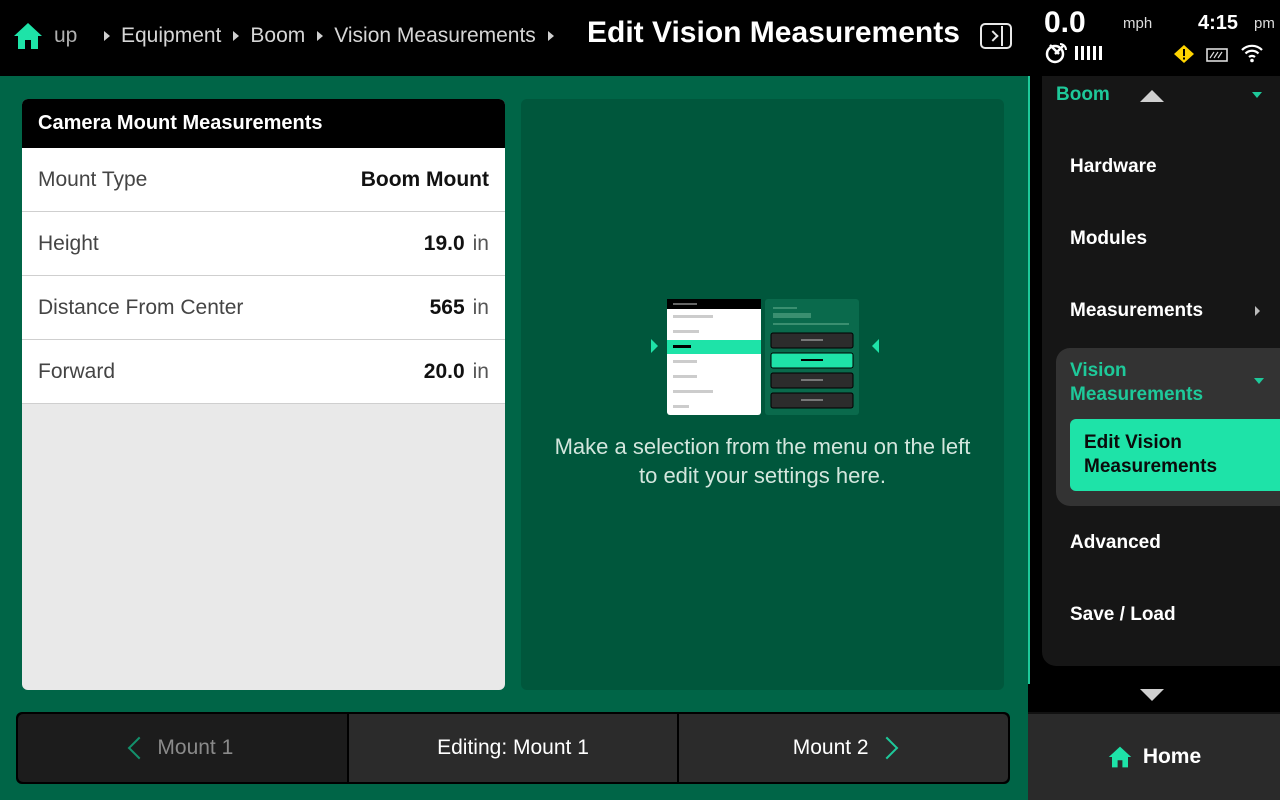 The image size is (1280, 800). Describe the element at coordinates (765, 357) in the screenshot. I see `selection-illustration-icon` at that location.